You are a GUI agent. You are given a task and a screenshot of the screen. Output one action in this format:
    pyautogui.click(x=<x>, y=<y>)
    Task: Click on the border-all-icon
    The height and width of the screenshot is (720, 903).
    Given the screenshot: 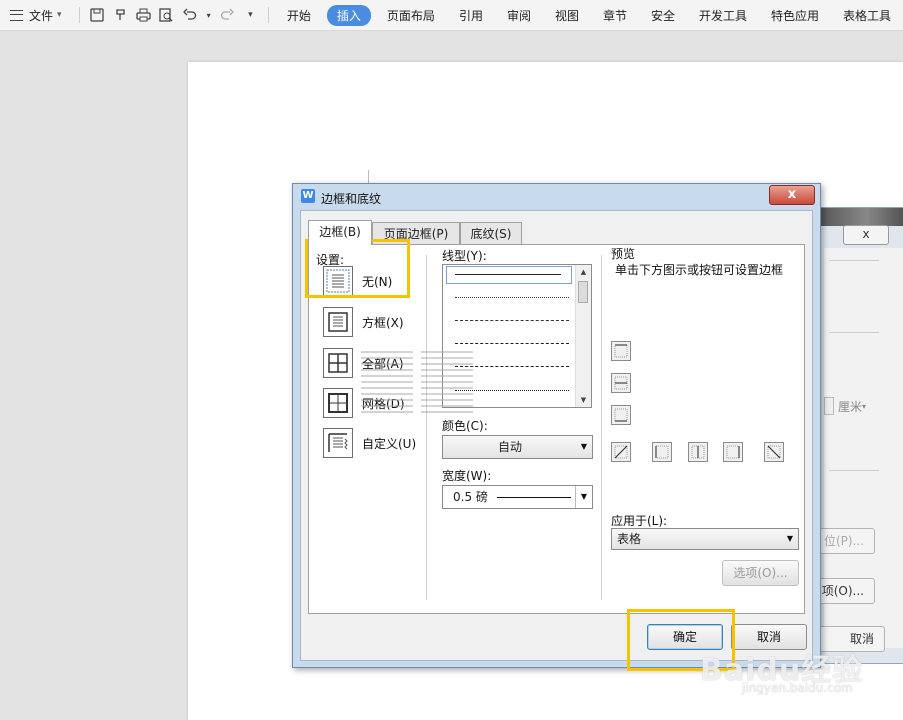 What is the action you would take?
    pyautogui.click(x=338, y=363)
    